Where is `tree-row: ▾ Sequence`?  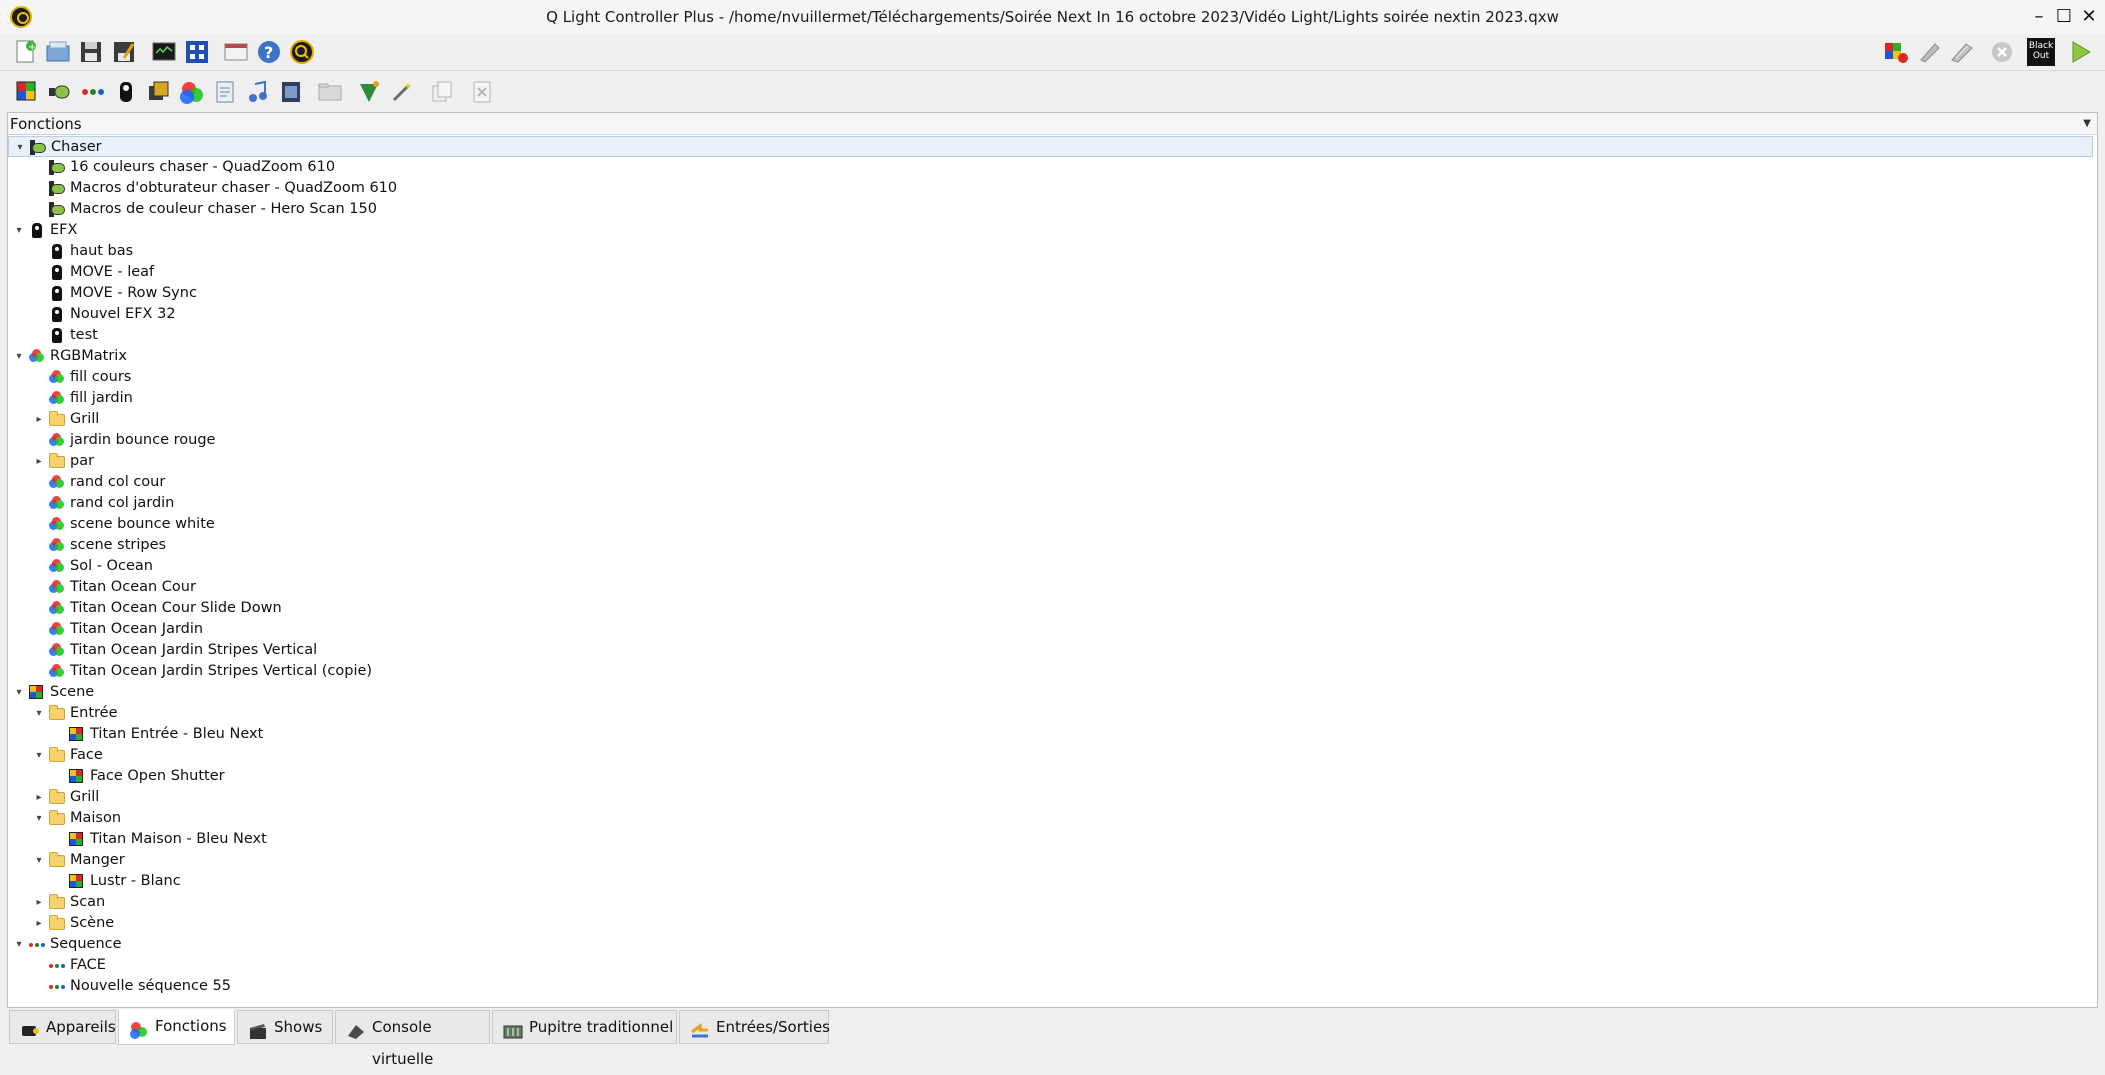 tree-row: ▾ Sequence is located at coordinates (1050, 944).